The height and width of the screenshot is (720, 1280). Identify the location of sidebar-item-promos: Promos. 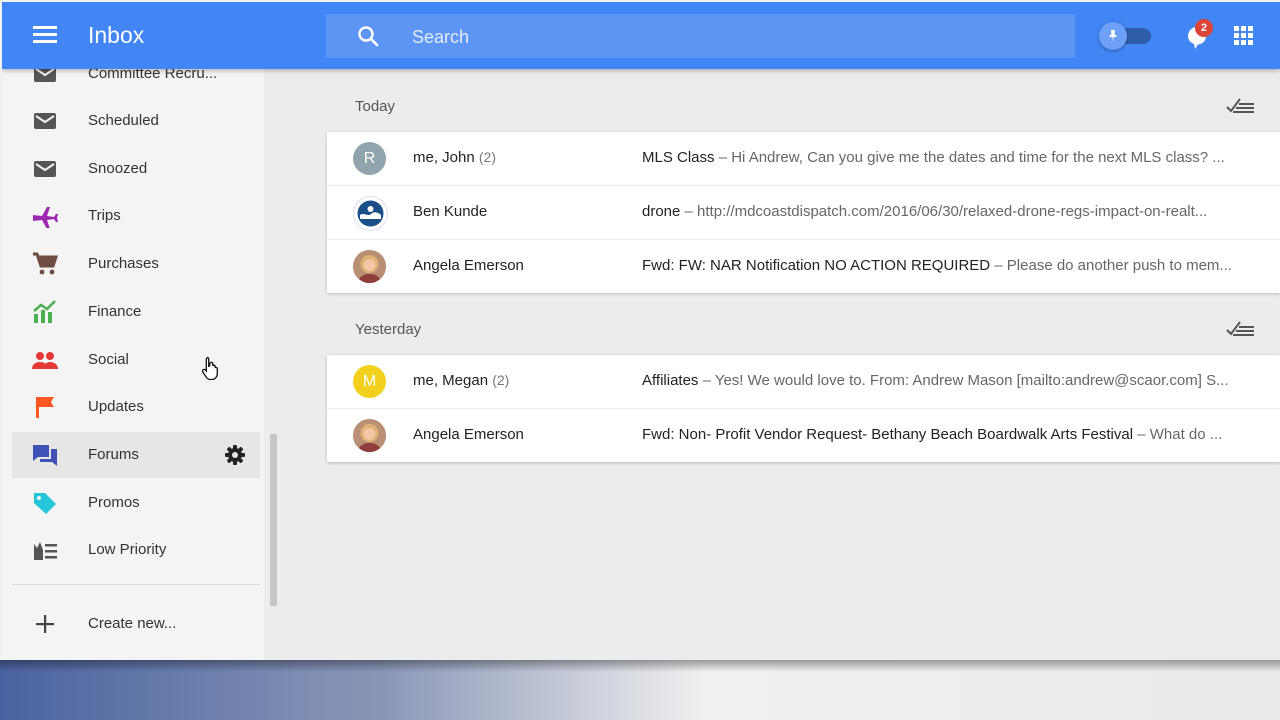
(136, 503).